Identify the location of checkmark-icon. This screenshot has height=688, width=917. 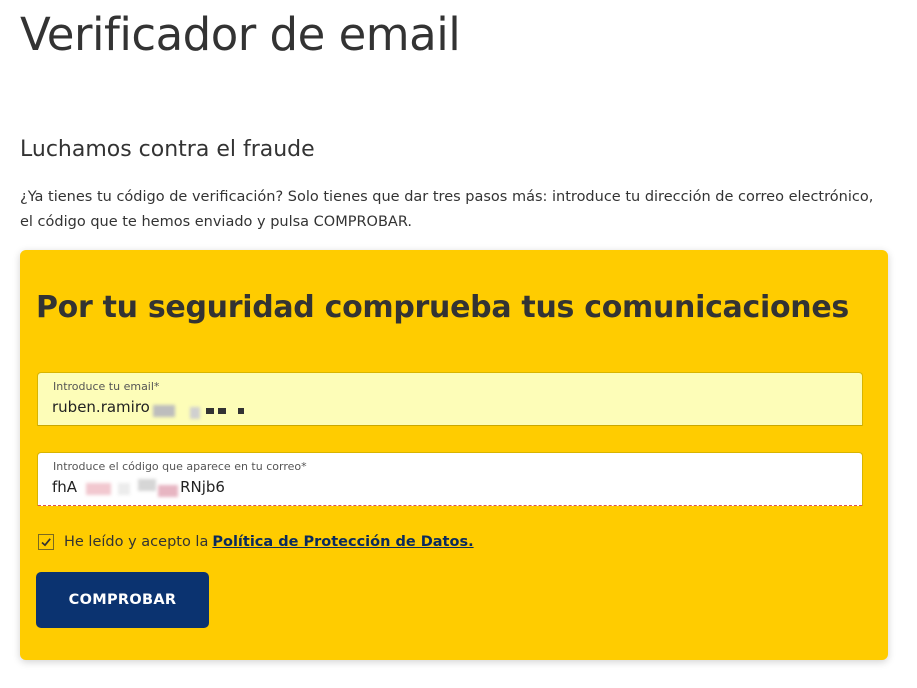
(46, 542).